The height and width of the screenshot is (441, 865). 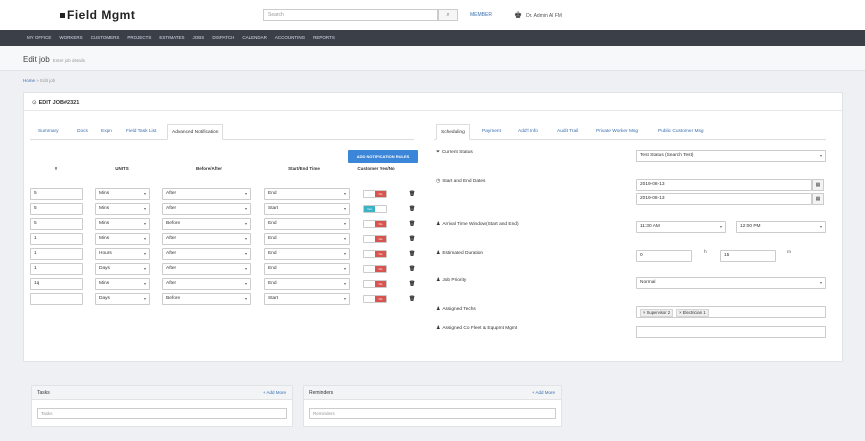 What do you see at coordinates (254, 38) in the screenshot?
I see `nav-item-calendar: CALENDAR` at bounding box center [254, 38].